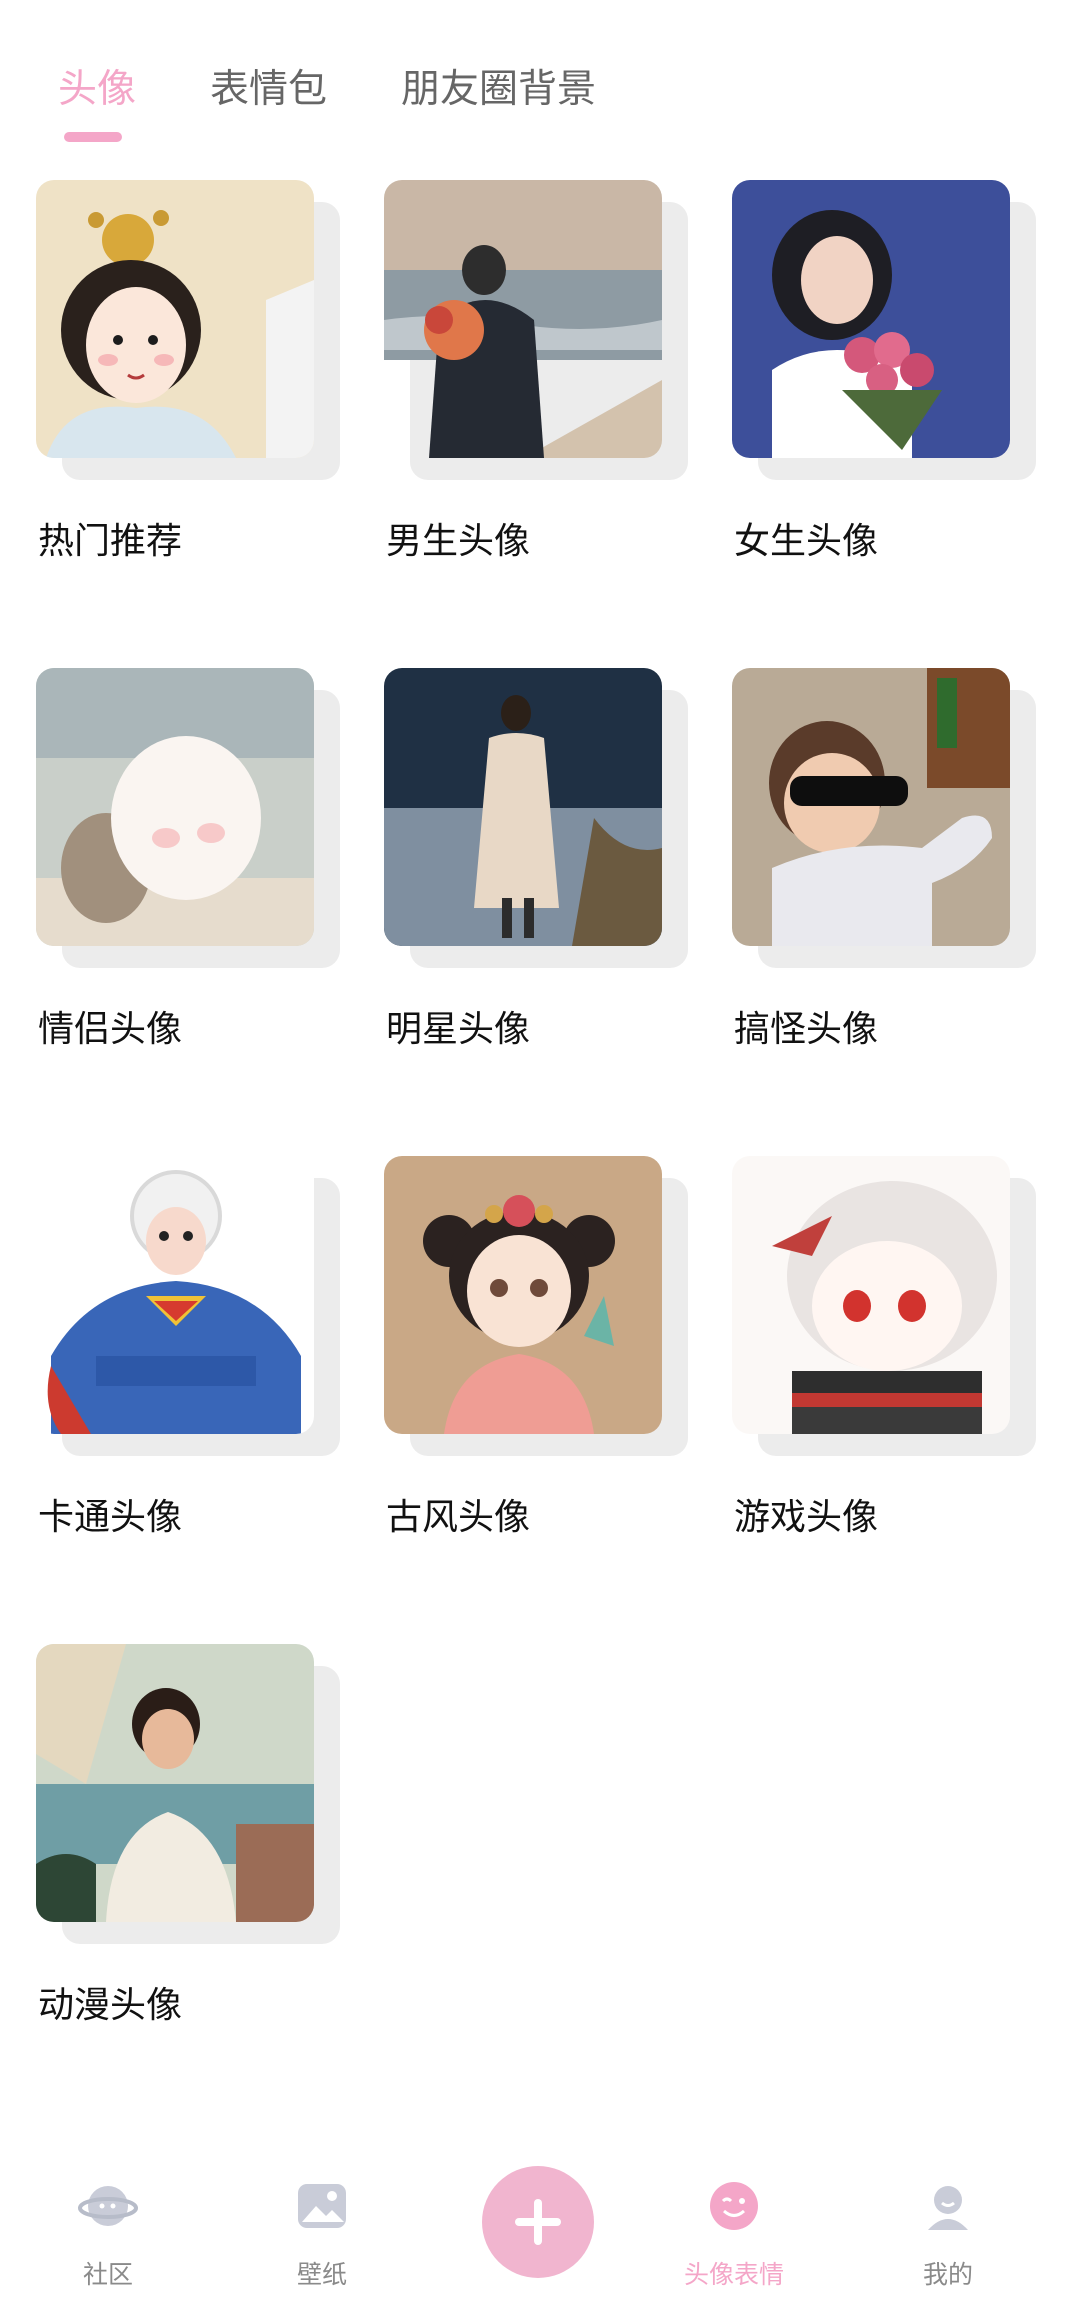 This screenshot has width=1080, height=2312. I want to click on category-label: 男生头像, so click(458, 541).